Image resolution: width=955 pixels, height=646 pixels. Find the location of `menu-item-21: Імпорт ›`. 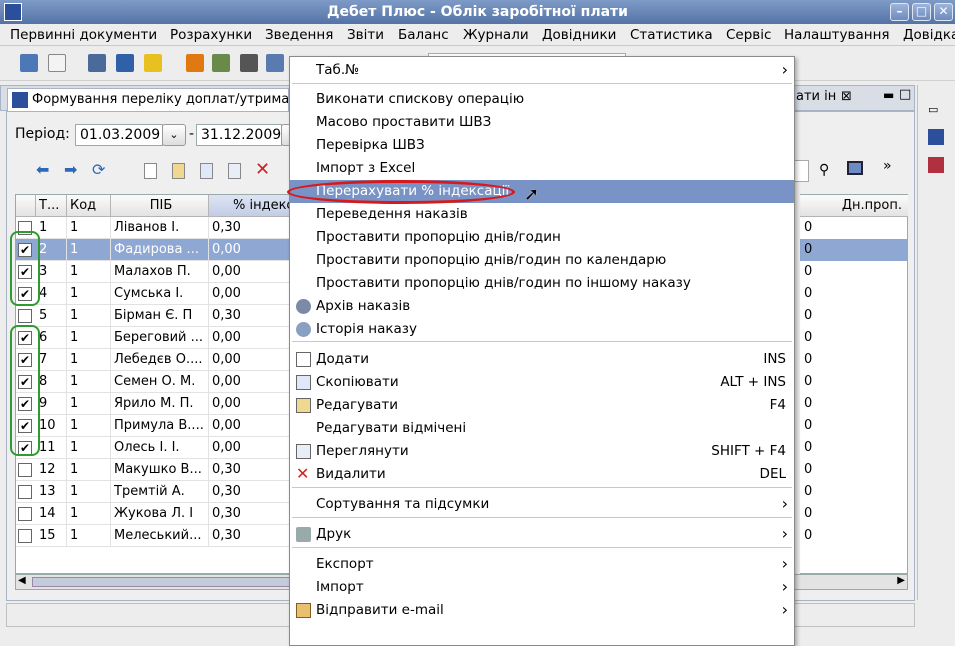

menu-item-21: Імпорт › is located at coordinates (542, 587).